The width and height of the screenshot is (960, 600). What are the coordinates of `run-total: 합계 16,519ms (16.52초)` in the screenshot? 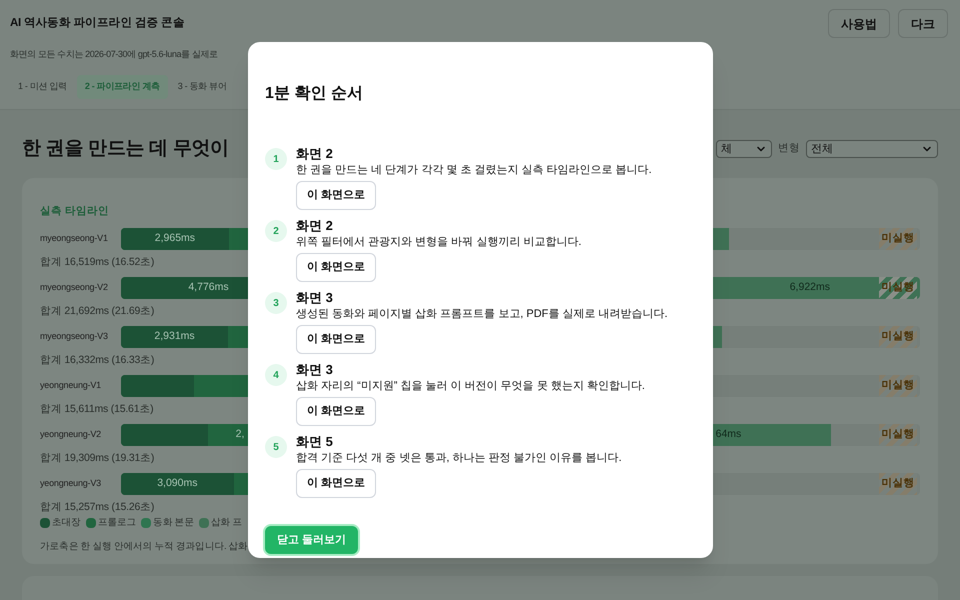 It's located at (97, 261).